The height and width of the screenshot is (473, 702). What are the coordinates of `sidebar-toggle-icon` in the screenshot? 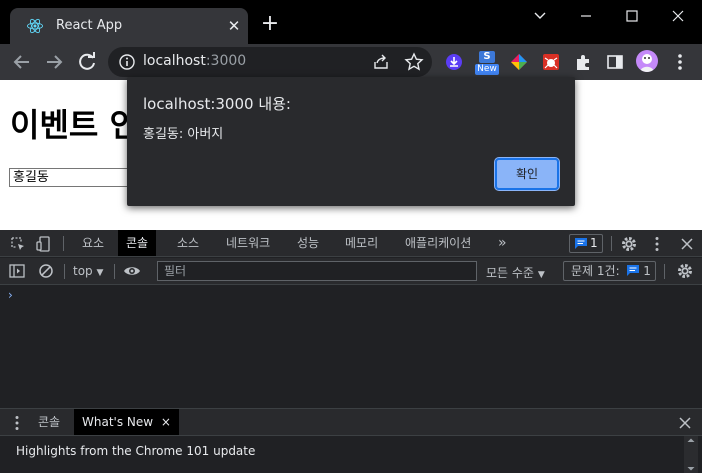 It's located at (17, 271).